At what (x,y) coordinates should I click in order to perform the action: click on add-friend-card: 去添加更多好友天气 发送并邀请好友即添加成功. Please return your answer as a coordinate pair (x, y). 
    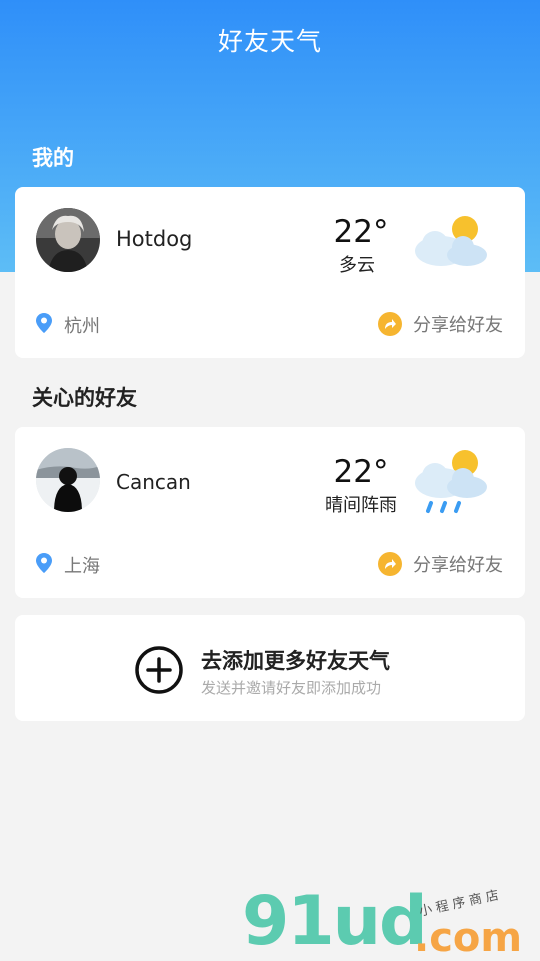
    Looking at the image, I should click on (270, 668).